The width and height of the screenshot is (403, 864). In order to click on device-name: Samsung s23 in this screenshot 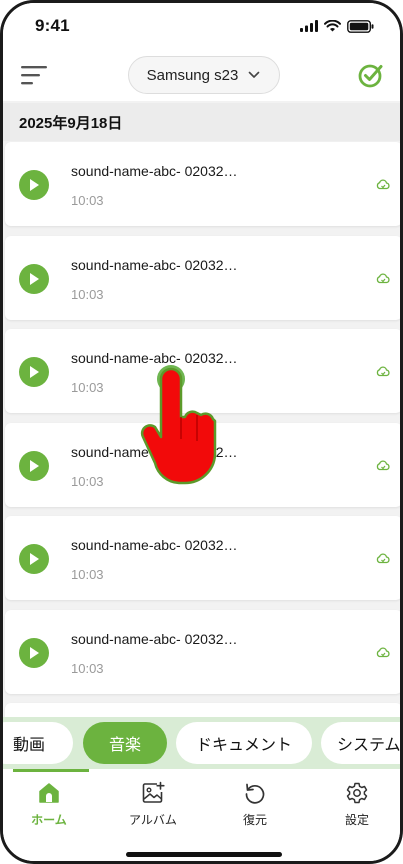, I will do `click(192, 75)`.